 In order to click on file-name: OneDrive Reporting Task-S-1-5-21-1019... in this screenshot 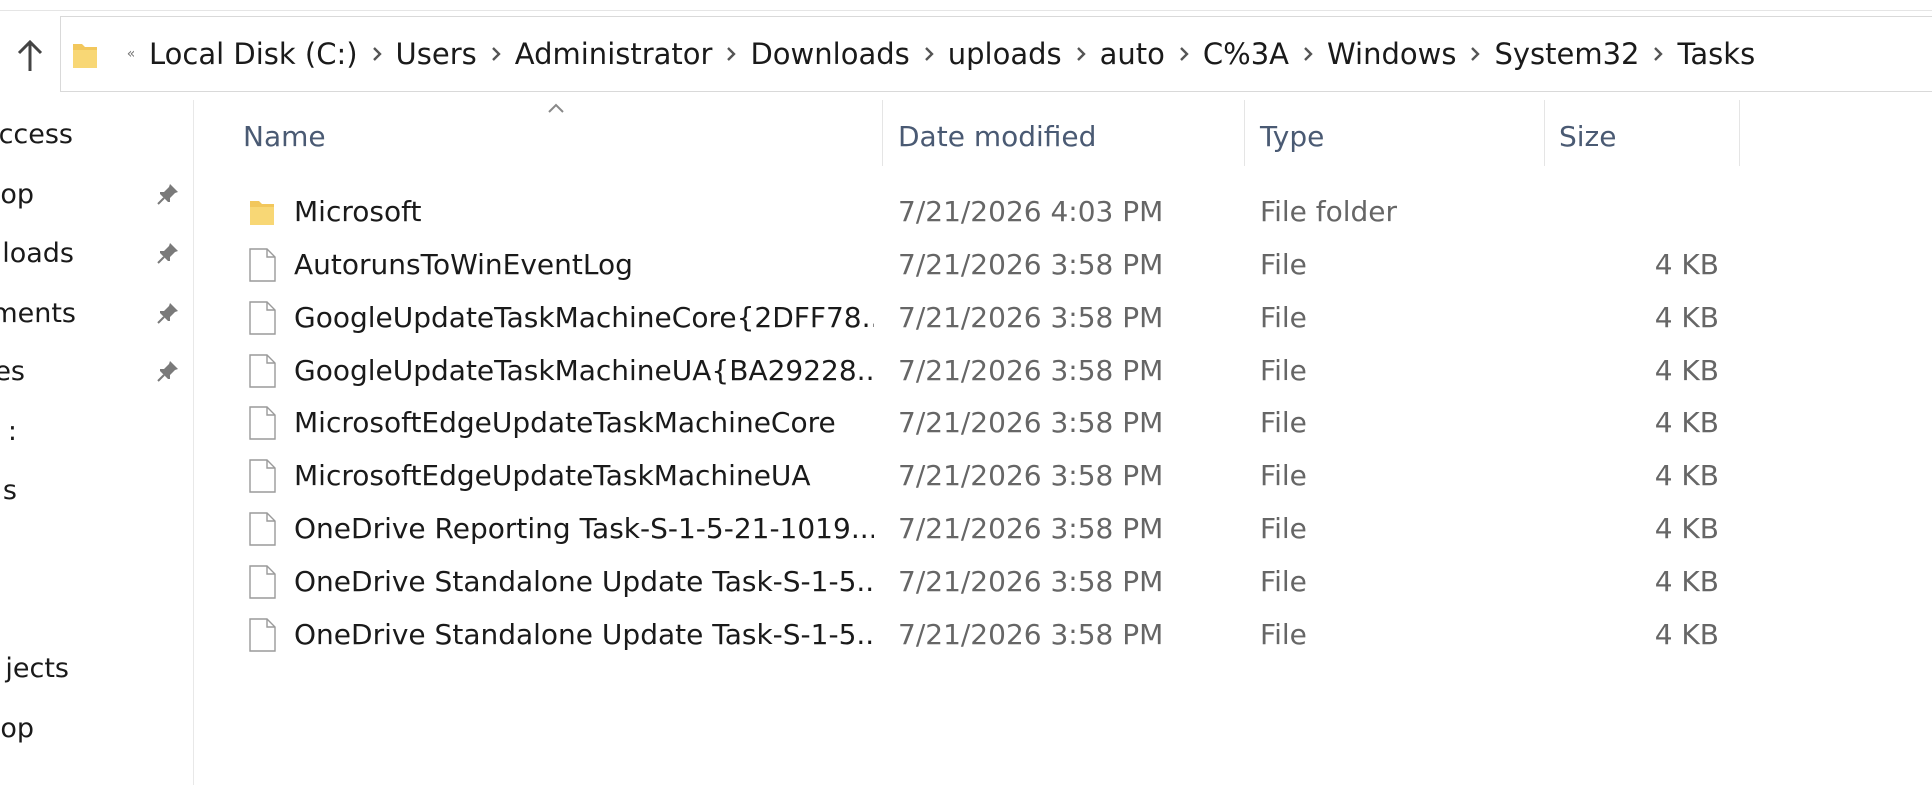, I will do `click(584, 528)`.